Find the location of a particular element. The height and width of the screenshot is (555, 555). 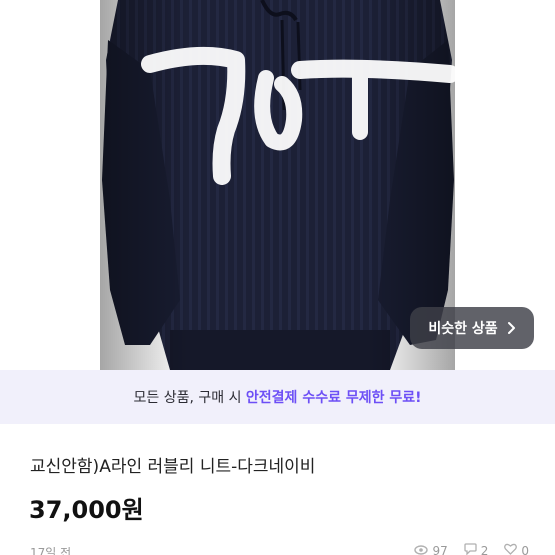

safe-payment-banner: 모든 상품, 구매 시 안전결제 수수료 무제한 무료! is located at coordinates (277, 397).